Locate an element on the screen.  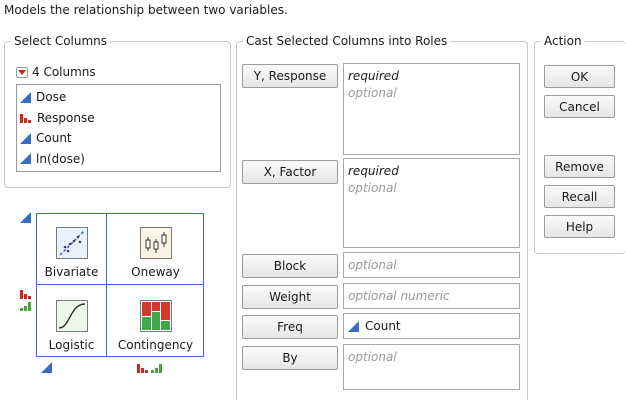
column-count-header: 4 Columns is located at coordinates (56, 72).